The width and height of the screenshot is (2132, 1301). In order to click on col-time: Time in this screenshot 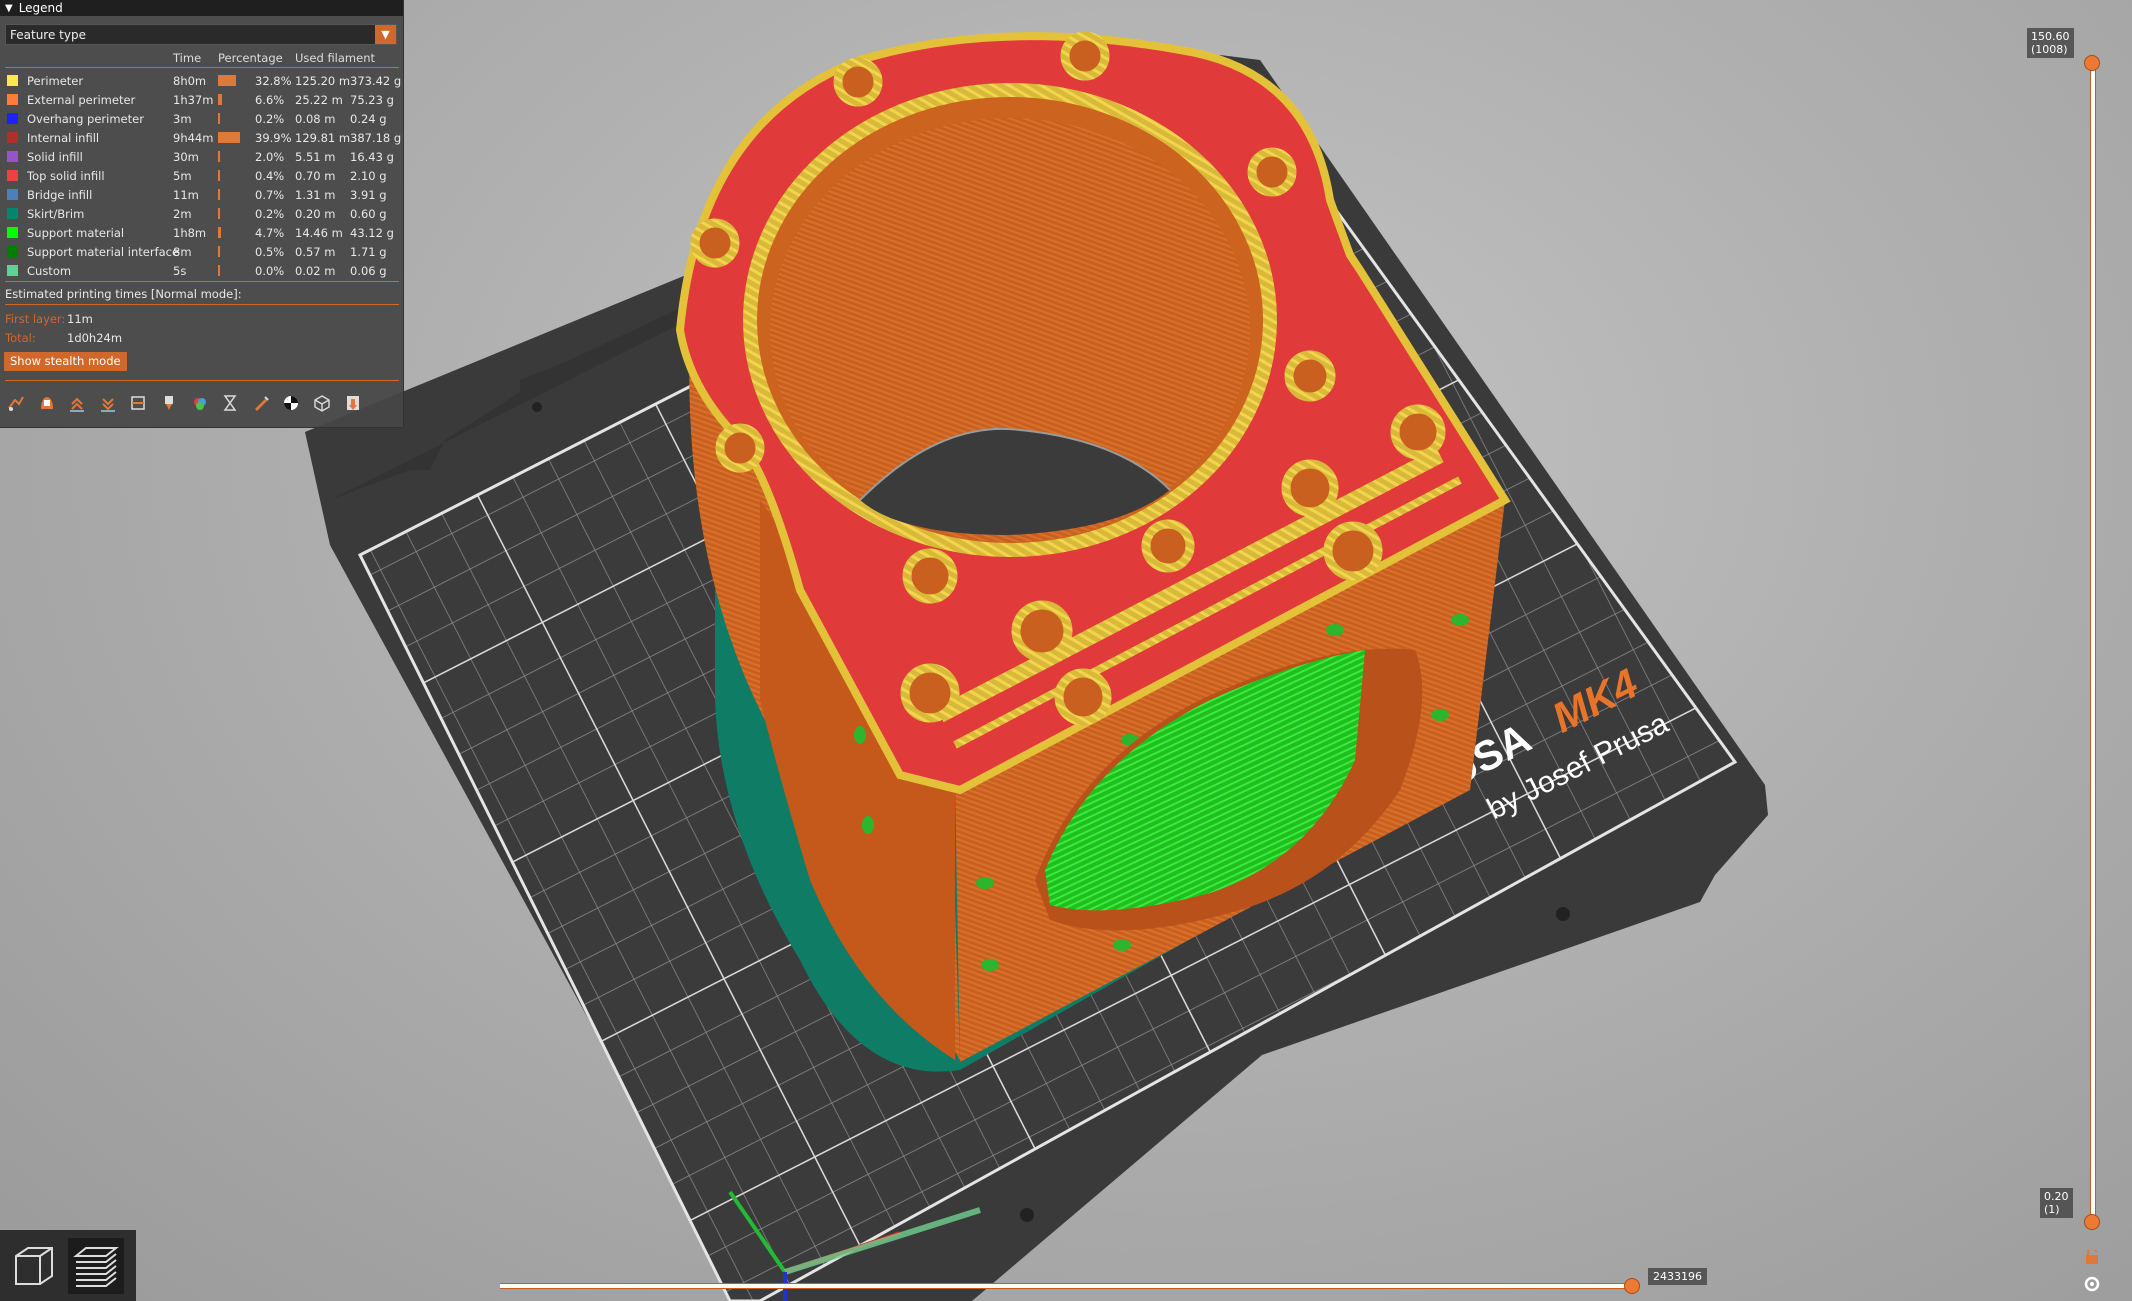, I will do `click(187, 58)`.